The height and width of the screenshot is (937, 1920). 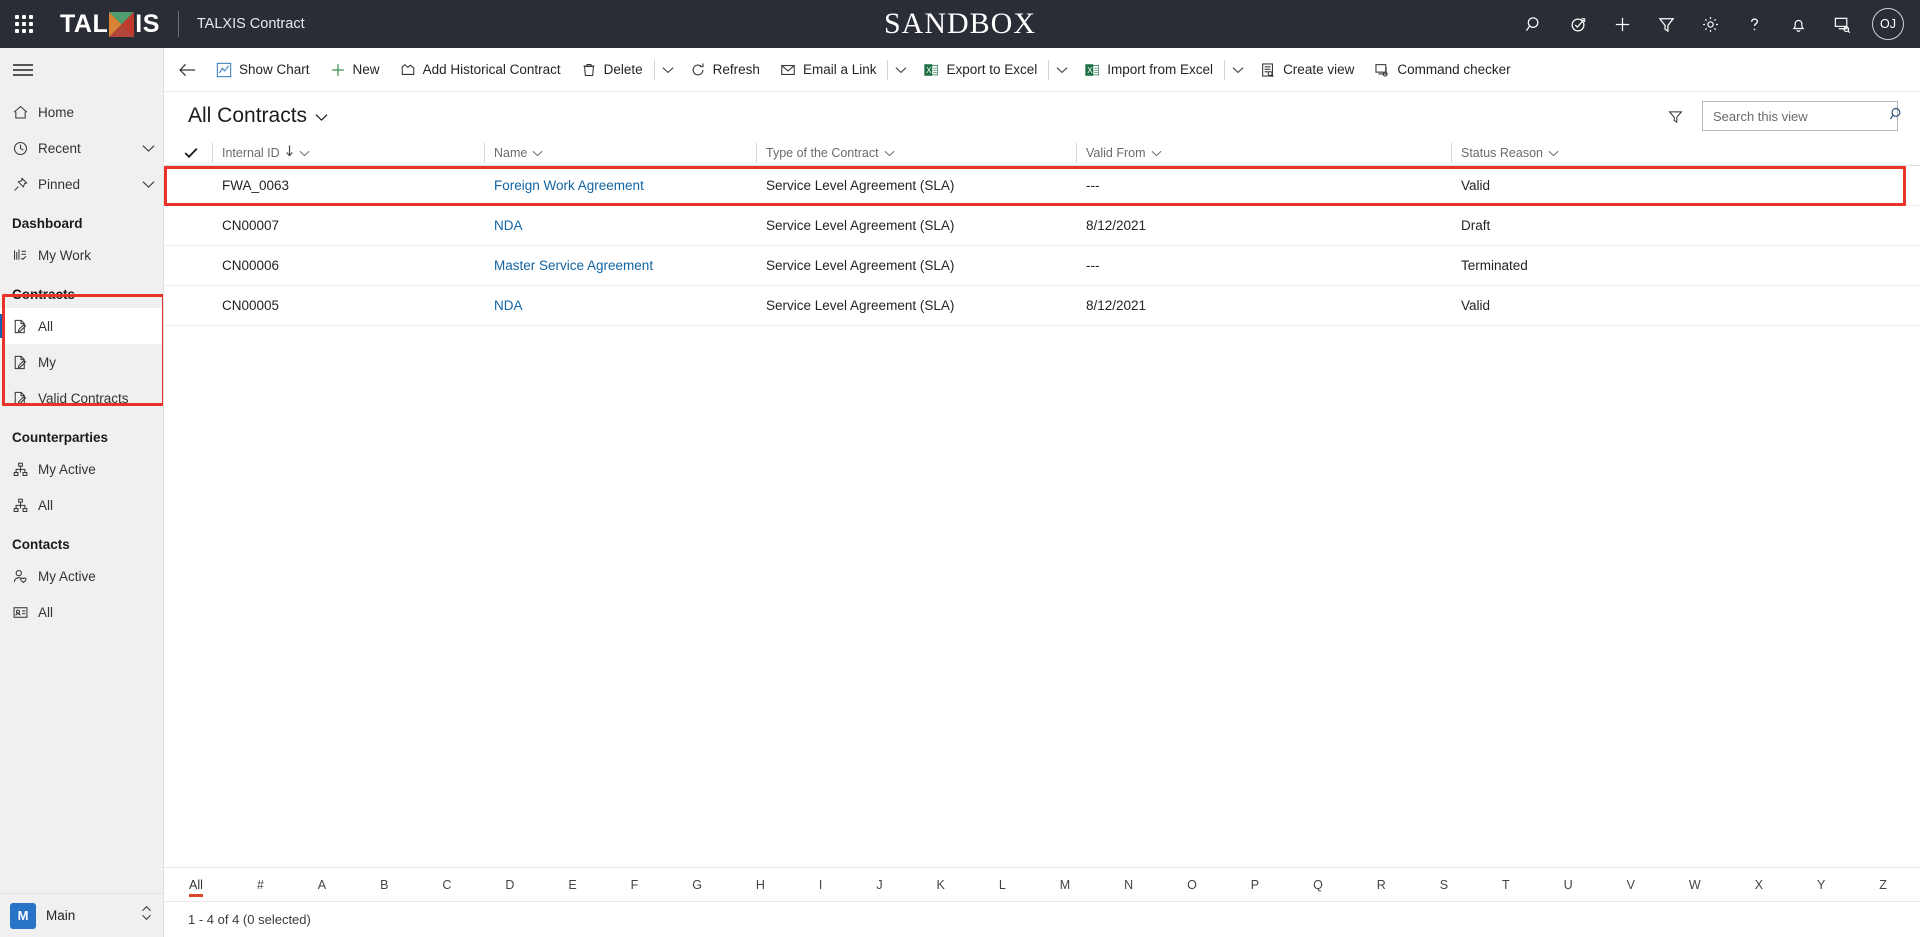 I want to click on alpha-index-item: M, so click(x=1065, y=885).